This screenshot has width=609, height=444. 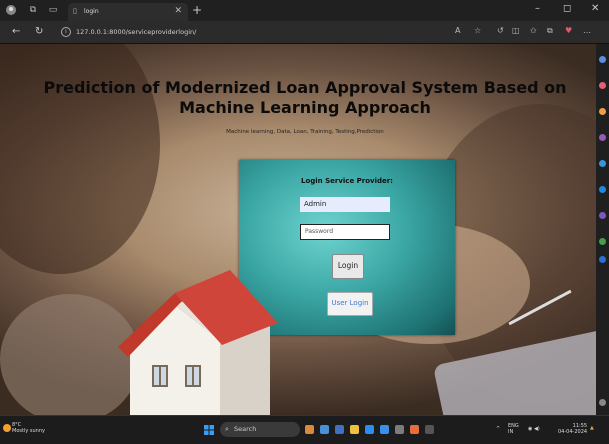 I want to click on sidebar-search-icon, so click(x=602, y=59).